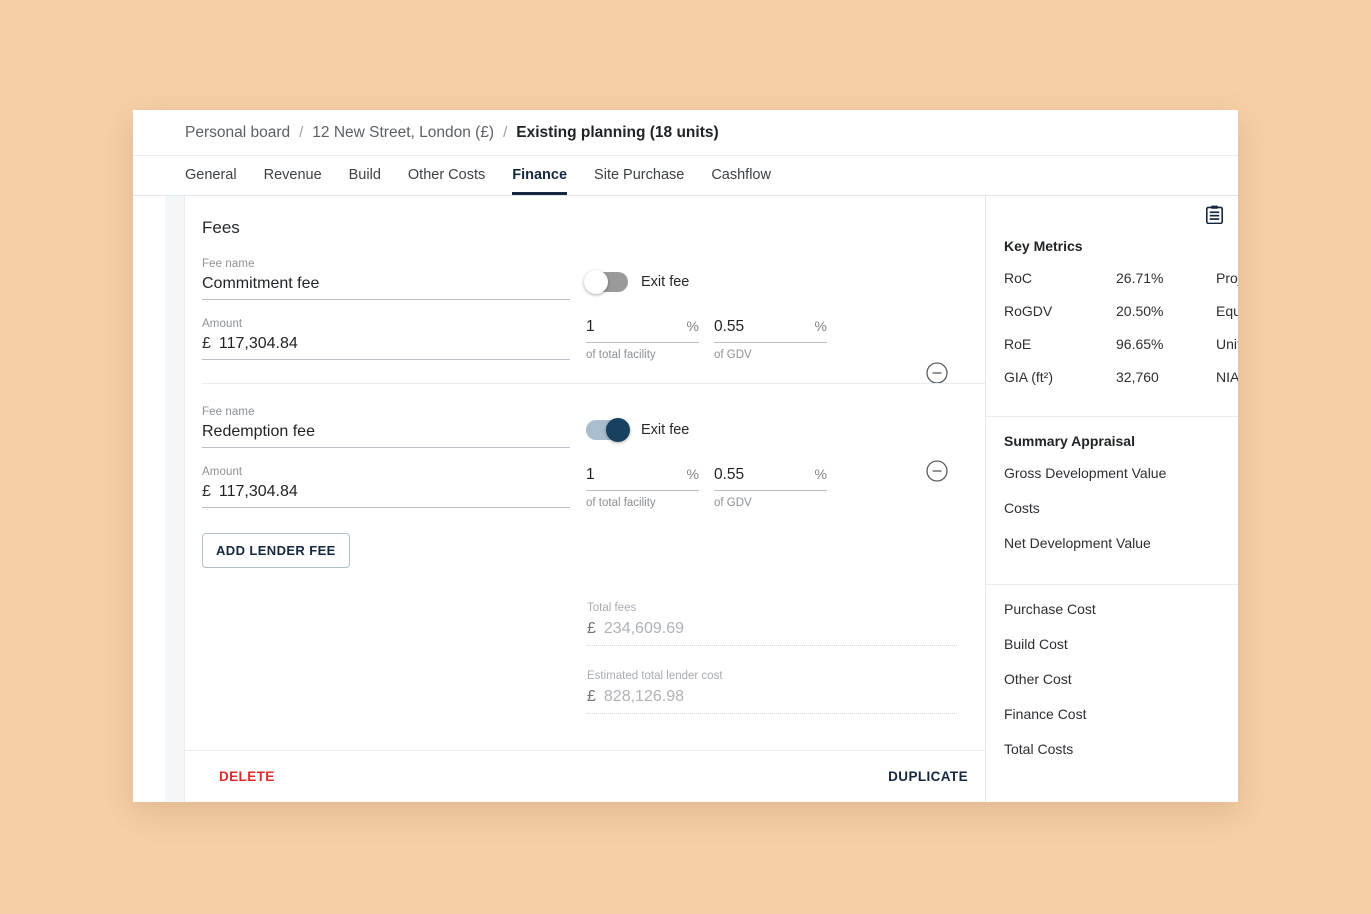 The image size is (1371, 914). Describe the element at coordinates (247, 776) in the screenshot. I see `delete-button: DELETE` at that location.